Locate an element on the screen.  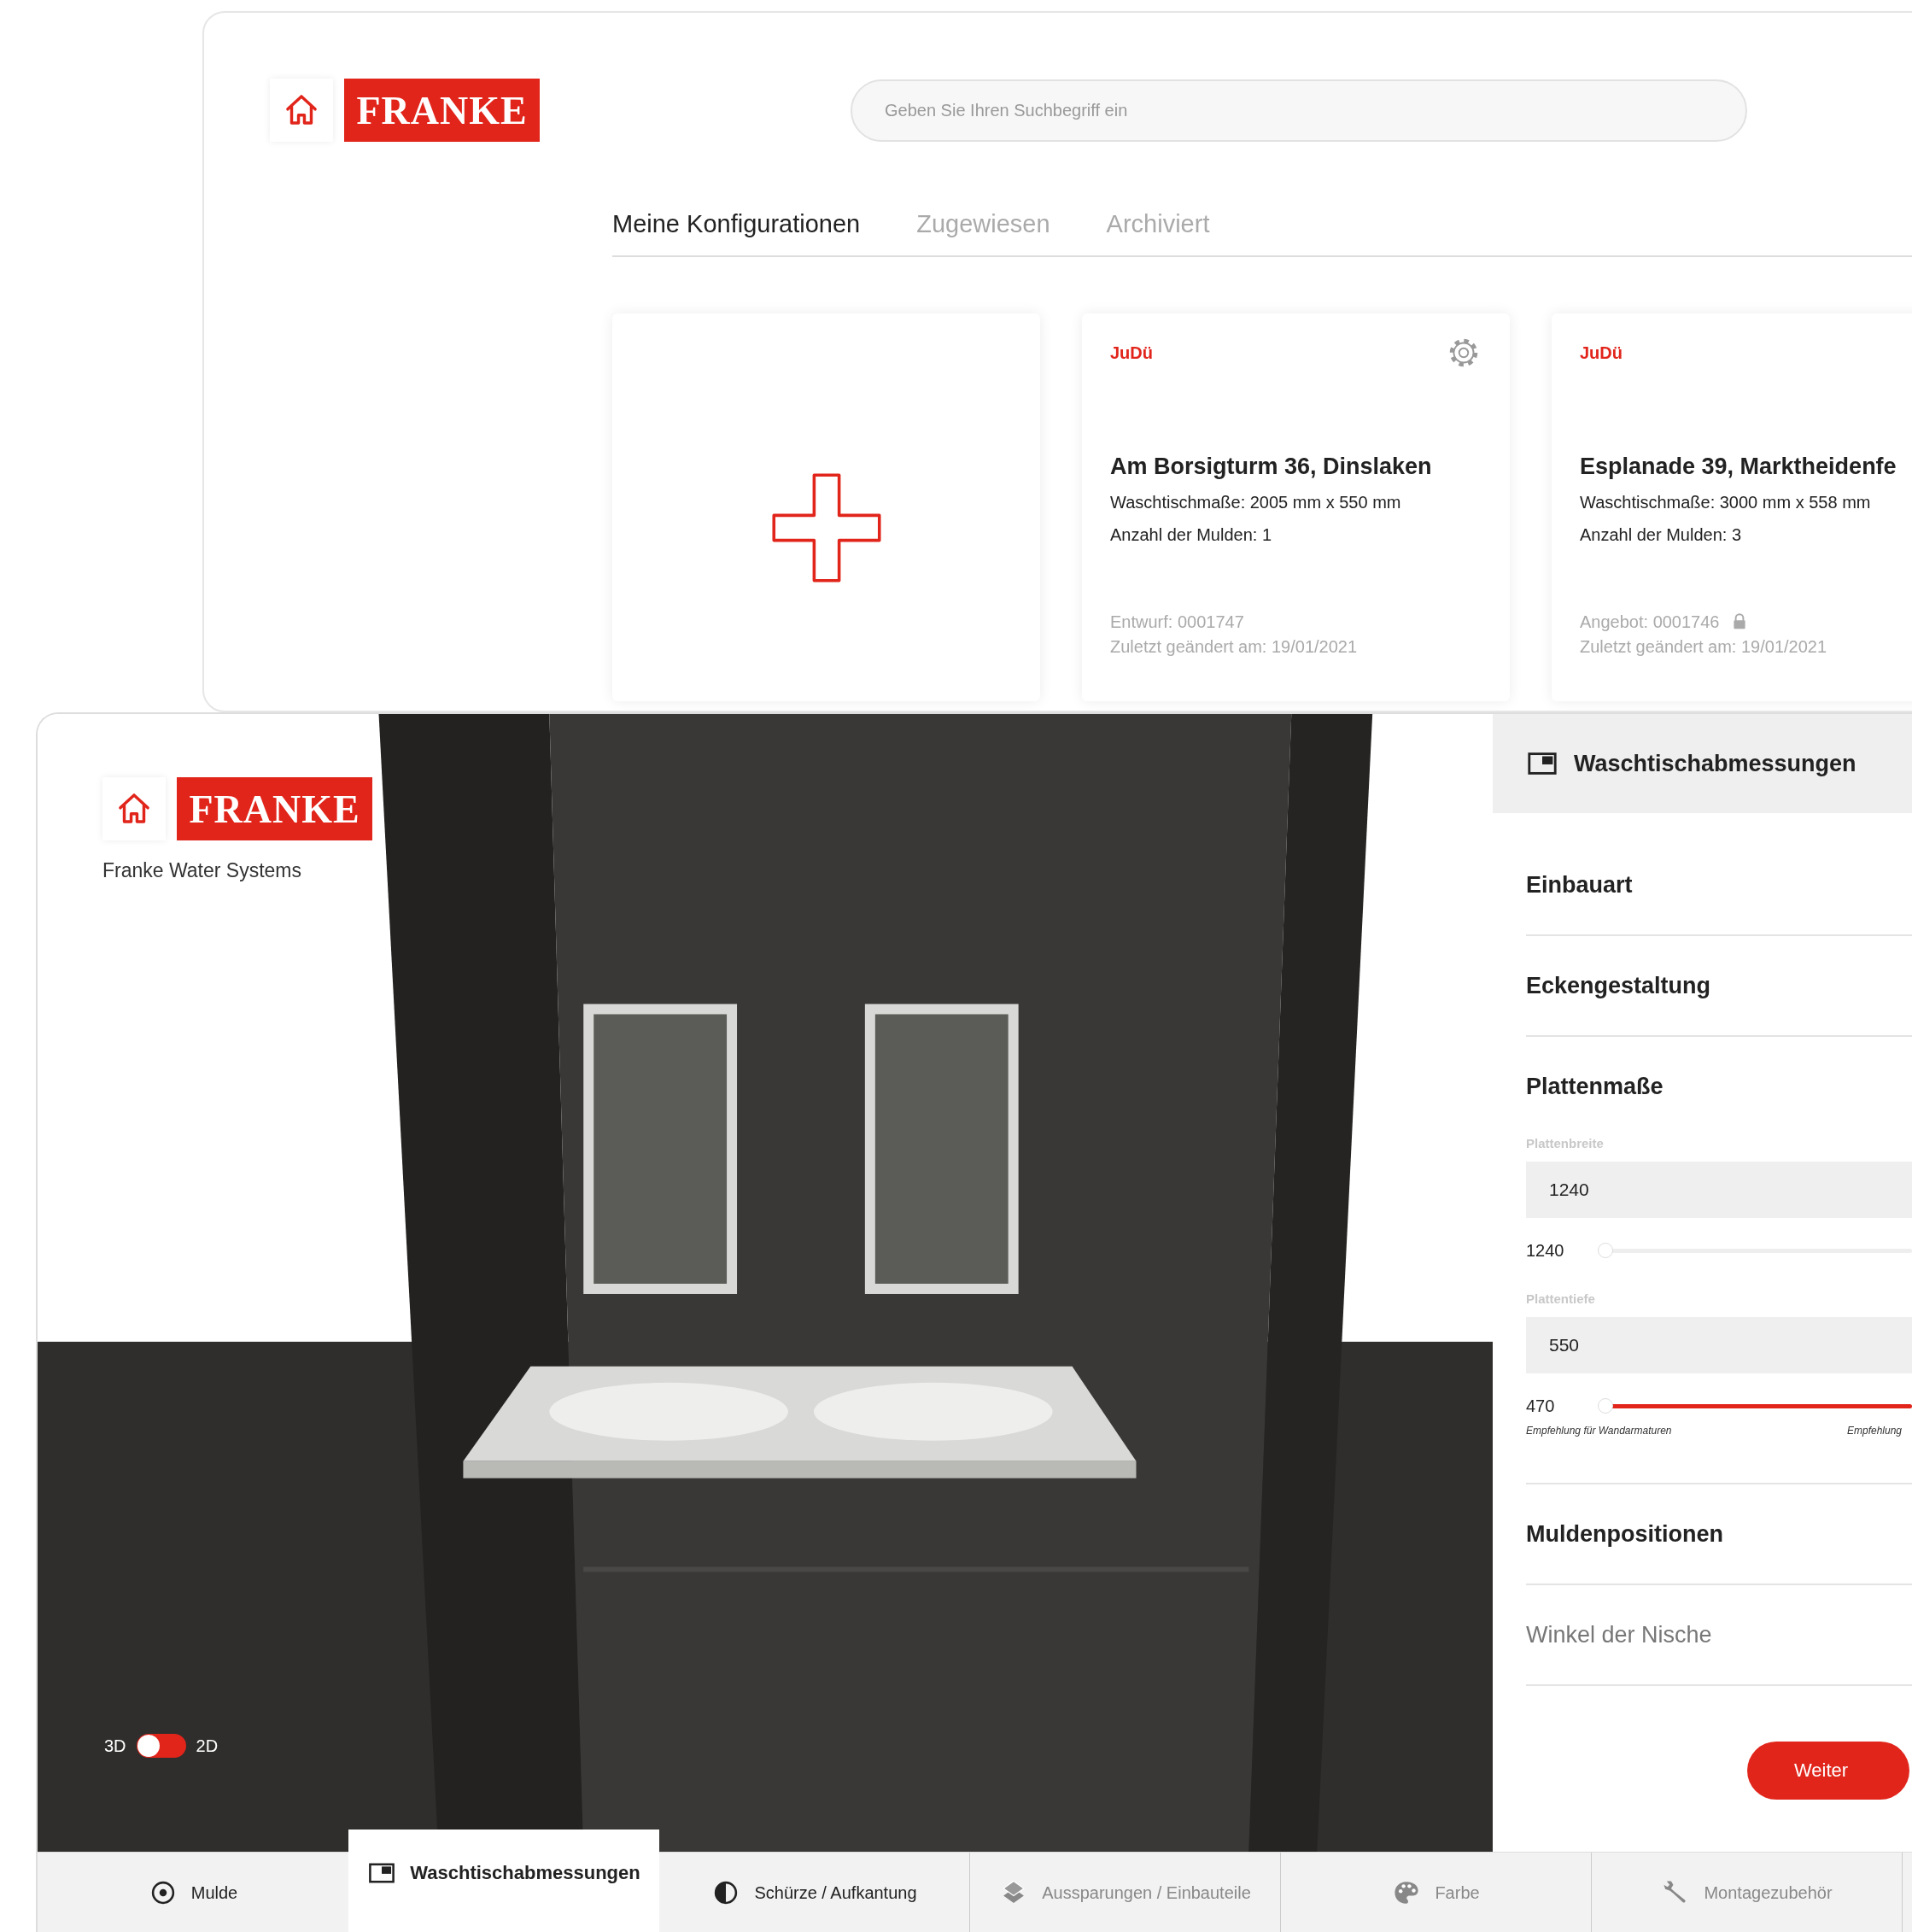
toggle-label: 2D is located at coordinates (207, 1746).